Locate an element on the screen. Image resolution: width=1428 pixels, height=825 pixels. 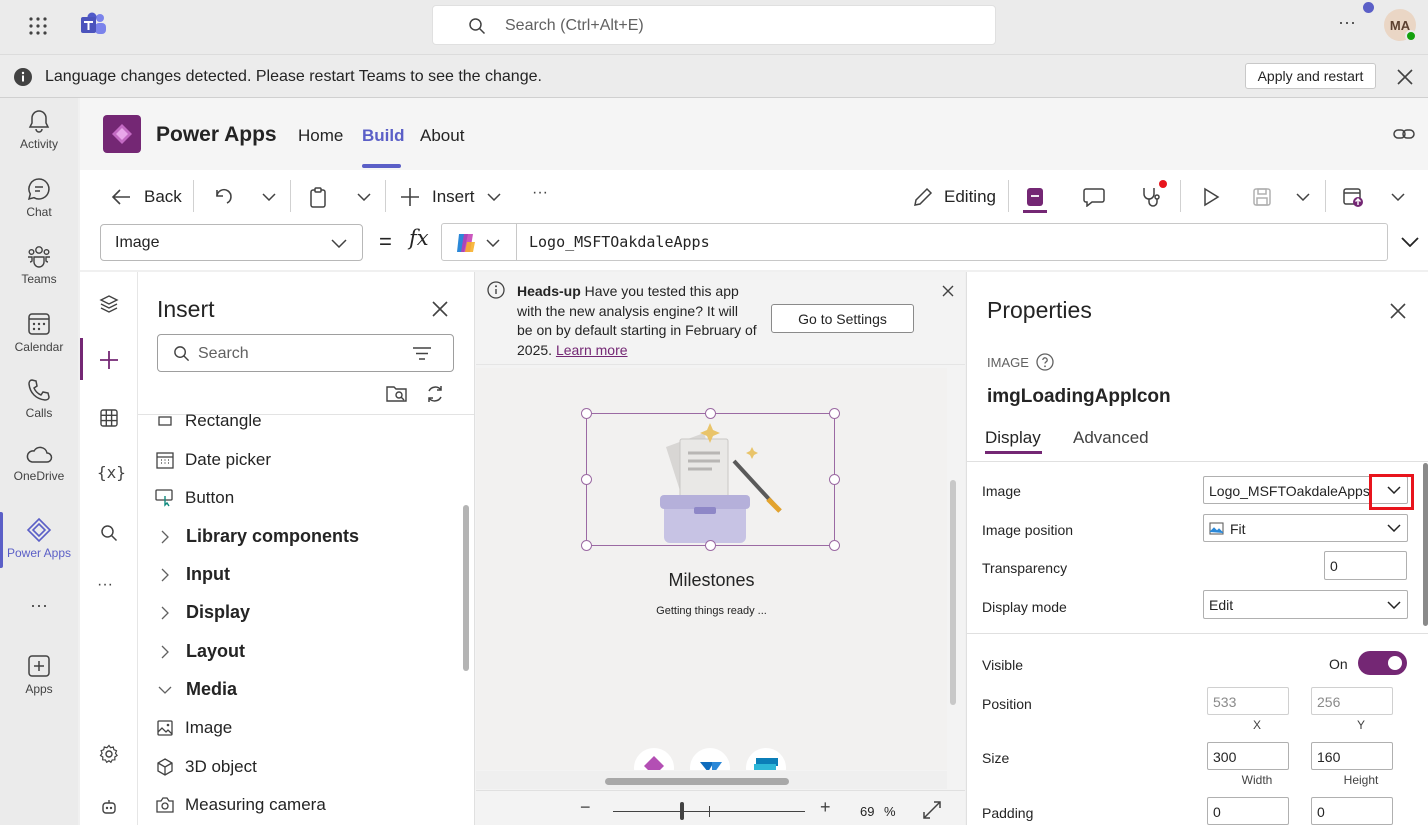
canvas-vertical-scrollbar is located at coordinates (953, 592).